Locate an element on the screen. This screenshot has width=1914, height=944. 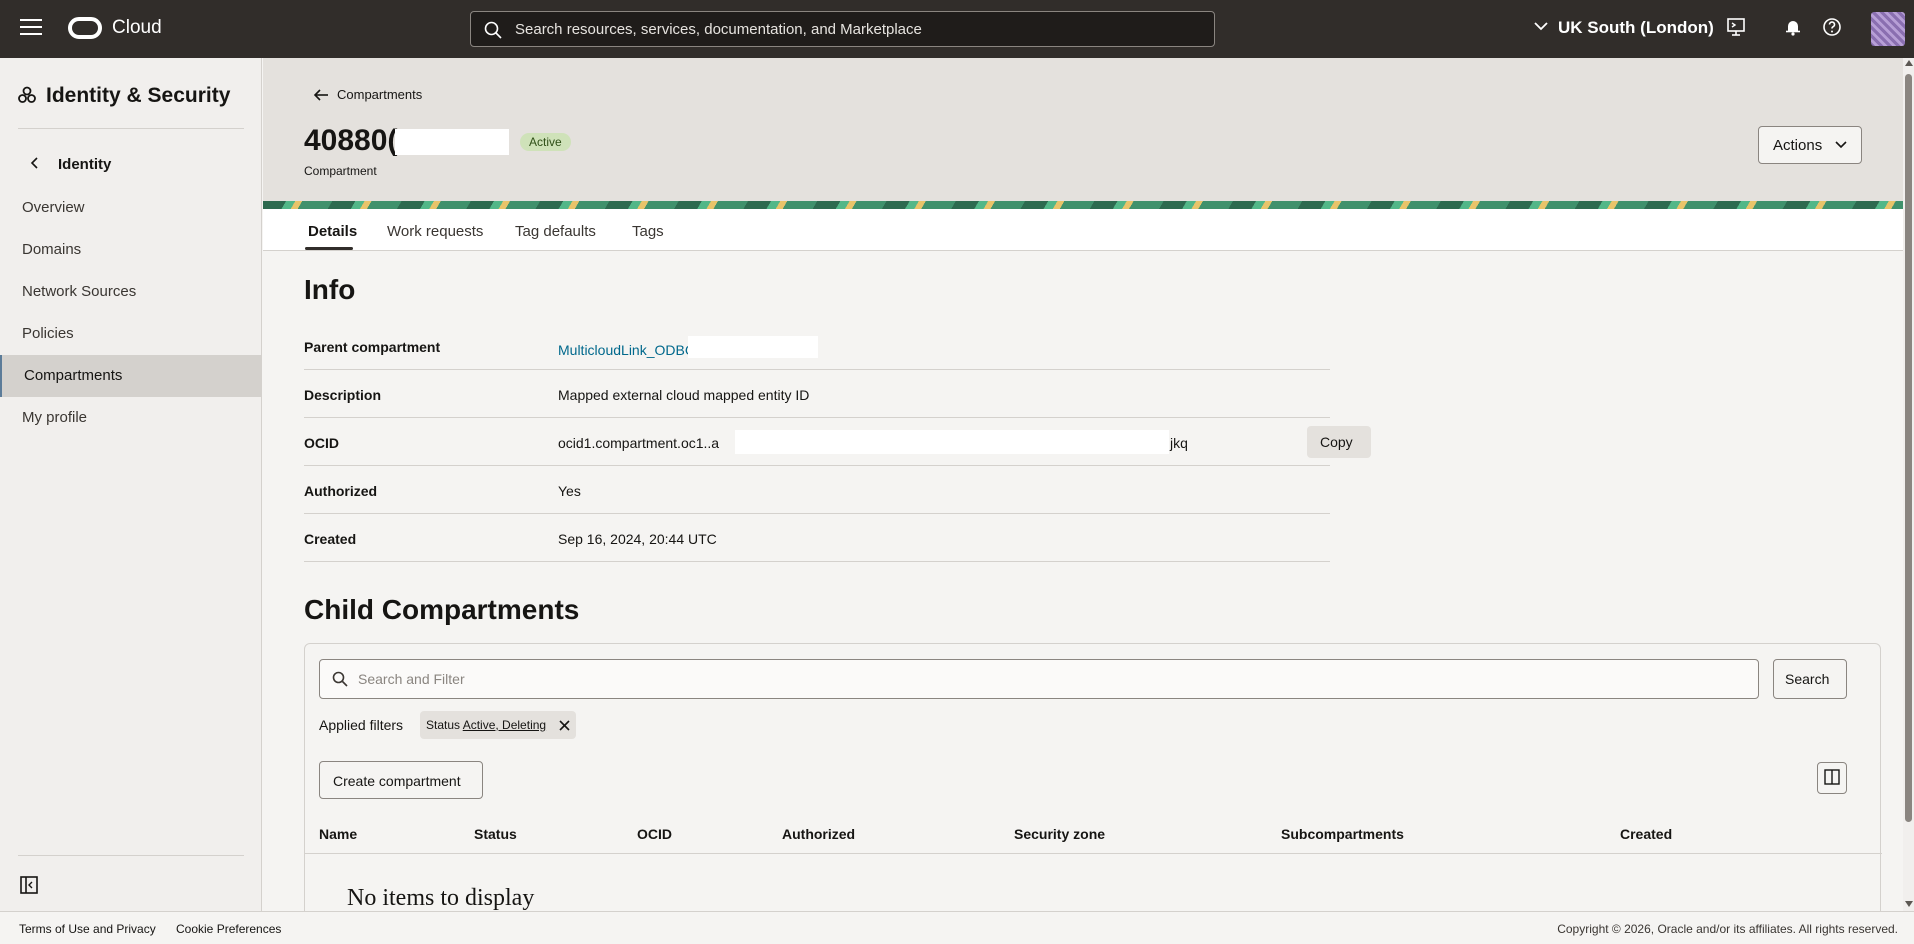
scroll-up-arrow-icon is located at coordinates (1909, 63).